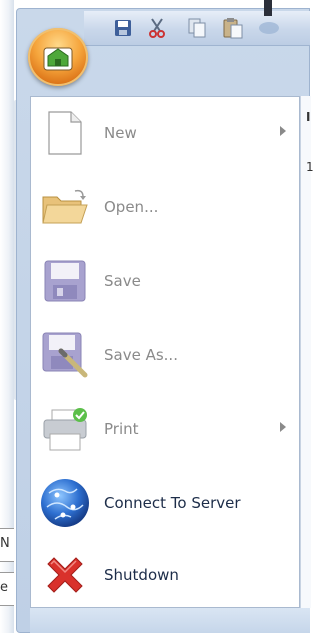 This screenshot has height=633, width=320. What do you see at coordinates (141, 575) in the screenshot?
I see `menu-item-label: Shutdown` at bounding box center [141, 575].